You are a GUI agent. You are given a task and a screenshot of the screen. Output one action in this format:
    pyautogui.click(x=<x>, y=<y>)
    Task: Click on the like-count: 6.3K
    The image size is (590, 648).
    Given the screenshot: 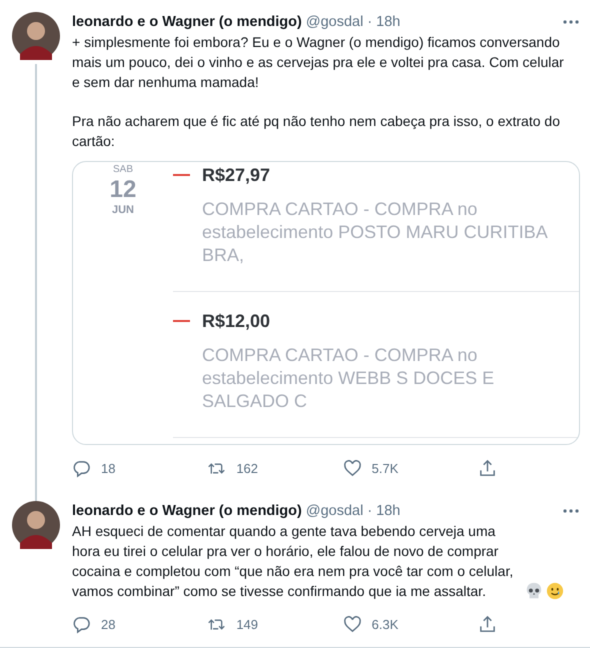 What is the action you would take?
    pyautogui.click(x=385, y=624)
    